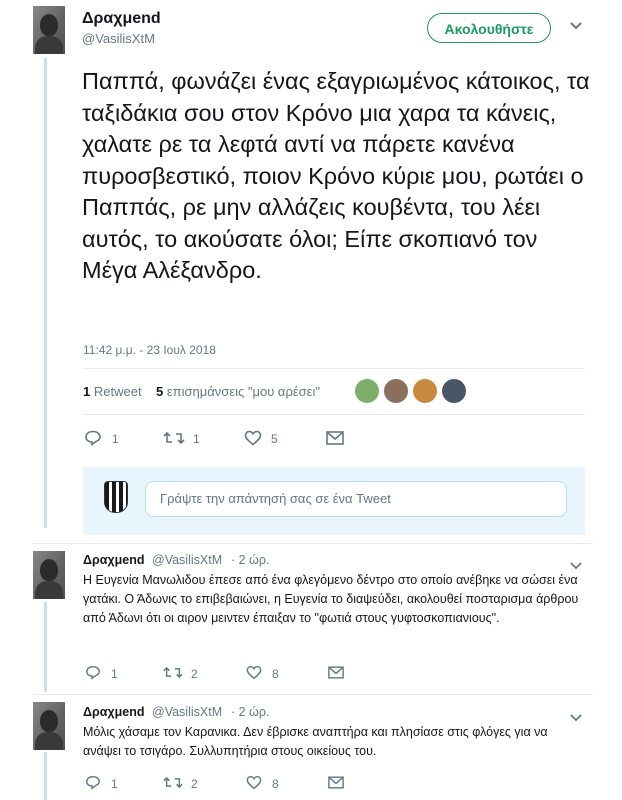 This screenshot has width=622, height=800. I want to click on author-handle: @VasilisXtM, so click(118, 38).